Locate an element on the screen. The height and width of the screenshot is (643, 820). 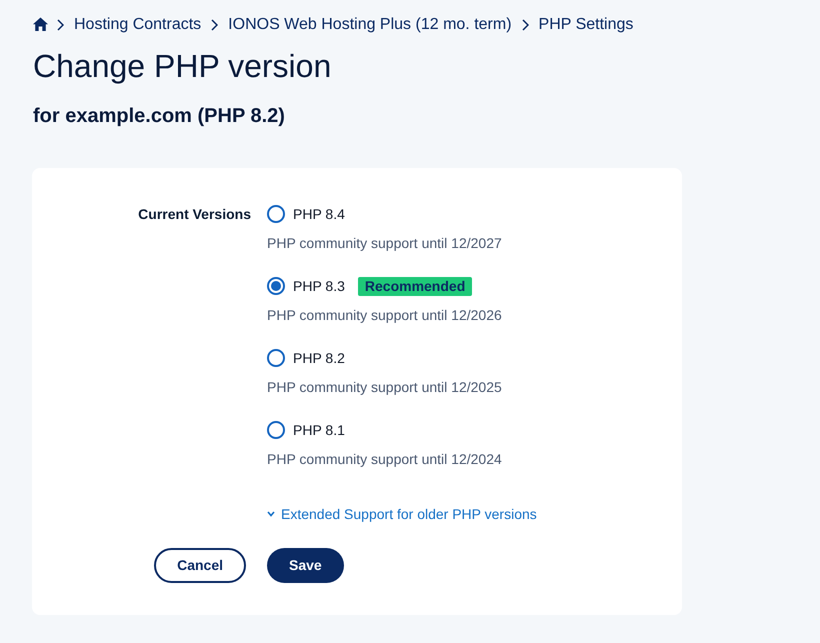
option-label: PHP 8.4 is located at coordinates (319, 214).